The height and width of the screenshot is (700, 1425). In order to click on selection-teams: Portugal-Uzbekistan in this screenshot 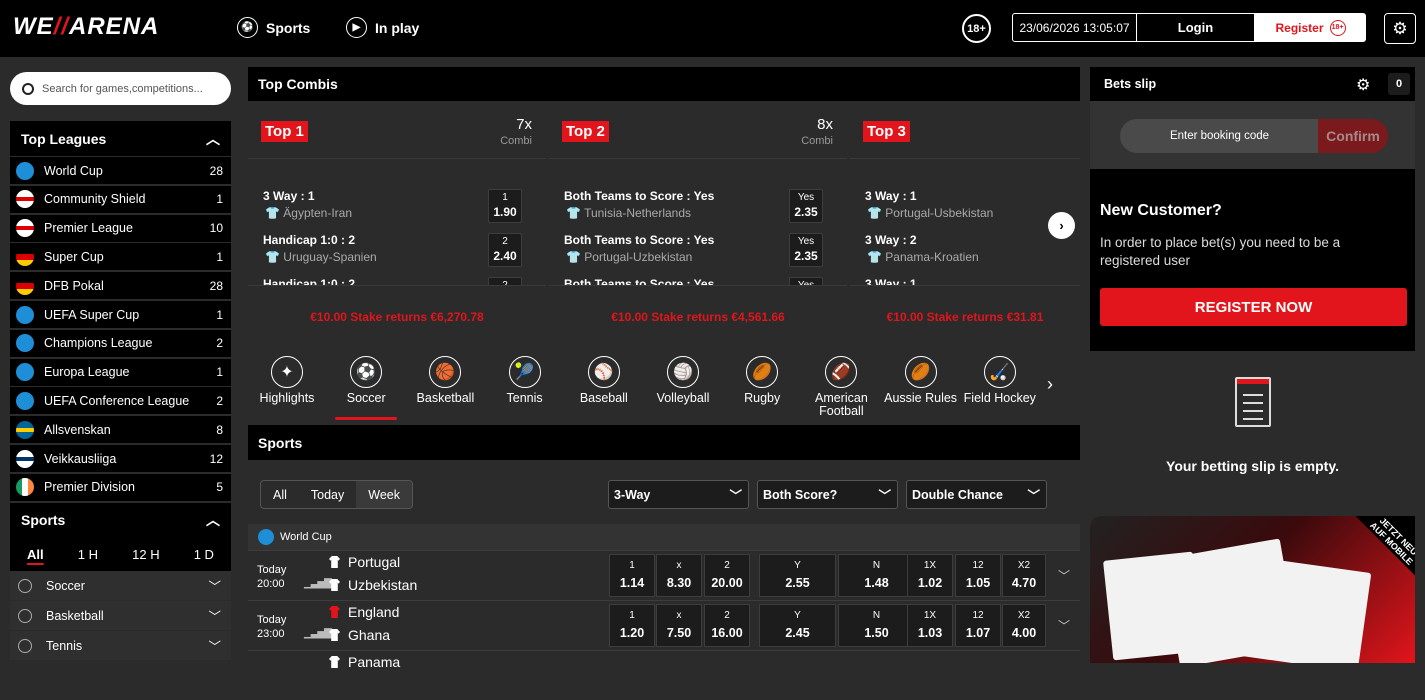, I will do `click(638, 257)`.